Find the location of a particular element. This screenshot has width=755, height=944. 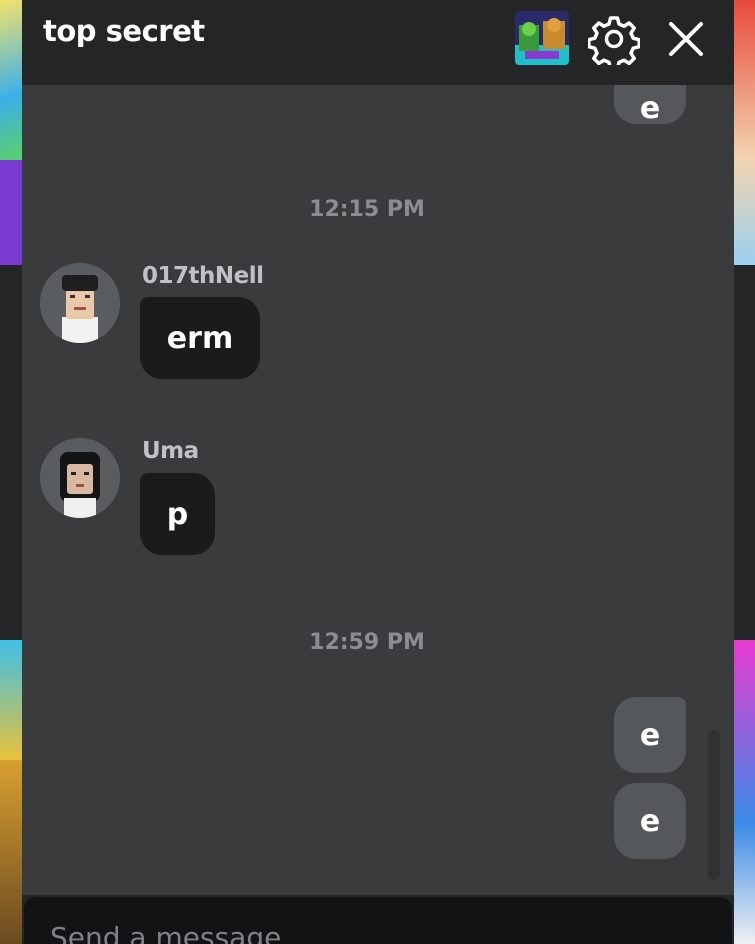

message-composer is located at coordinates (378, 919).